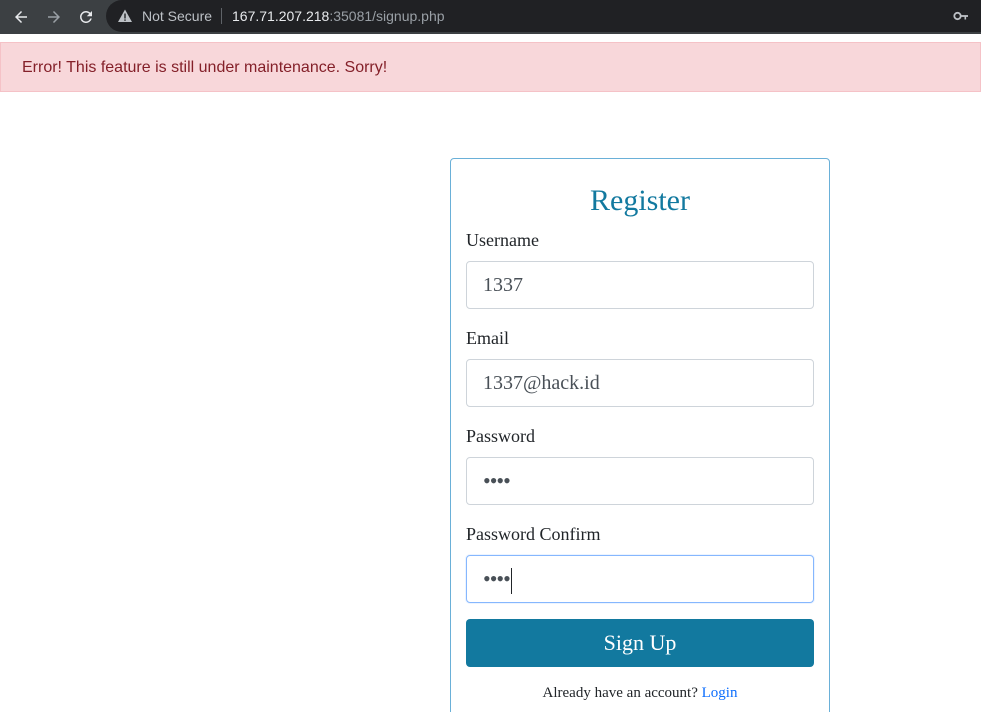 The width and height of the screenshot is (981, 712). What do you see at coordinates (640, 285) in the screenshot?
I see `username-field: 1337` at bounding box center [640, 285].